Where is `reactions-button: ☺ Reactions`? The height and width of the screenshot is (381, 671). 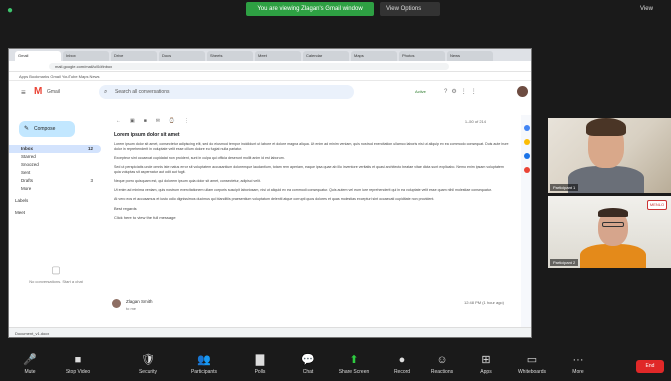
reactions-button: ☺ Reactions is located at coordinates (442, 364).